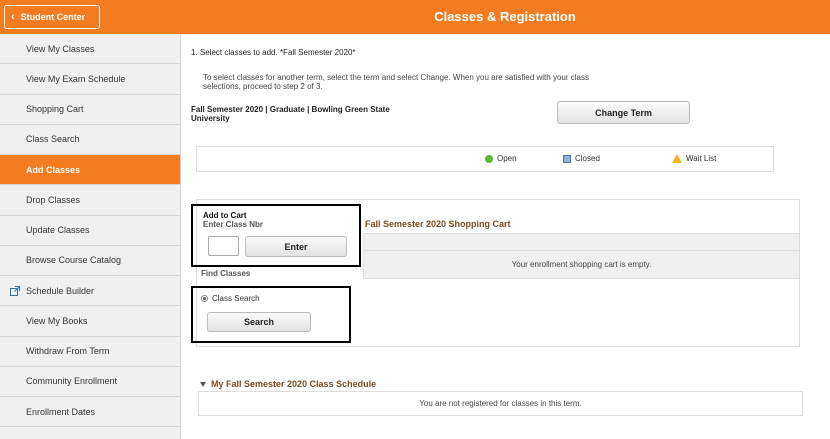  What do you see at coordinates (90, 170) in the screenshot?
I see `sidebar-item-add-classes: Add Classes` at bounding box center [90, 170].